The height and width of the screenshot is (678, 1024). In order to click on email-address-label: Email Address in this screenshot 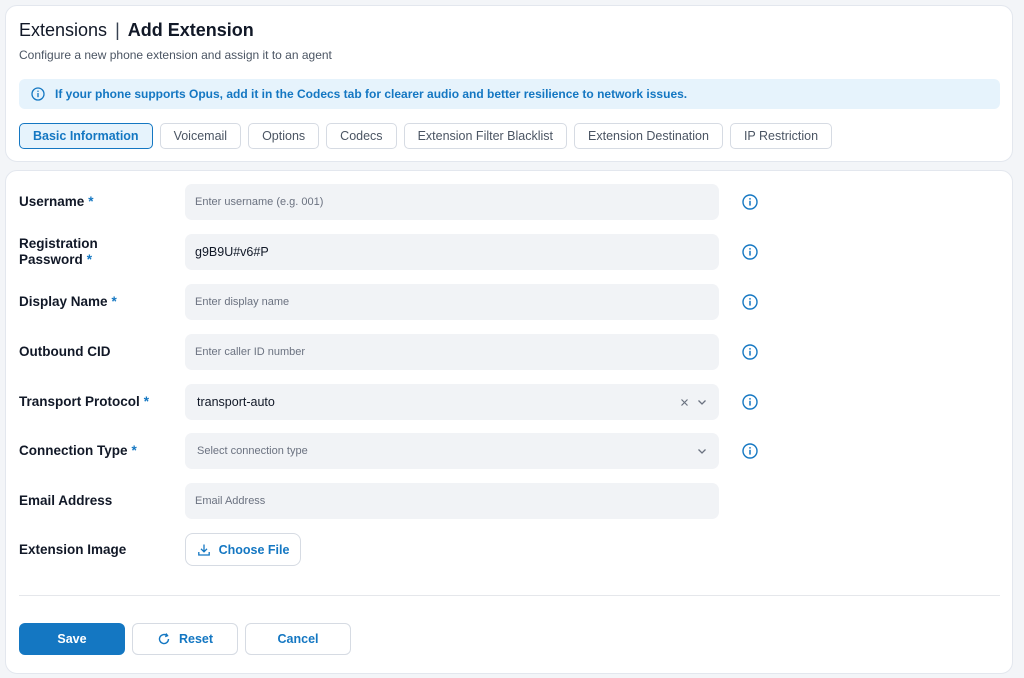, I will do `click(66, 500)`.